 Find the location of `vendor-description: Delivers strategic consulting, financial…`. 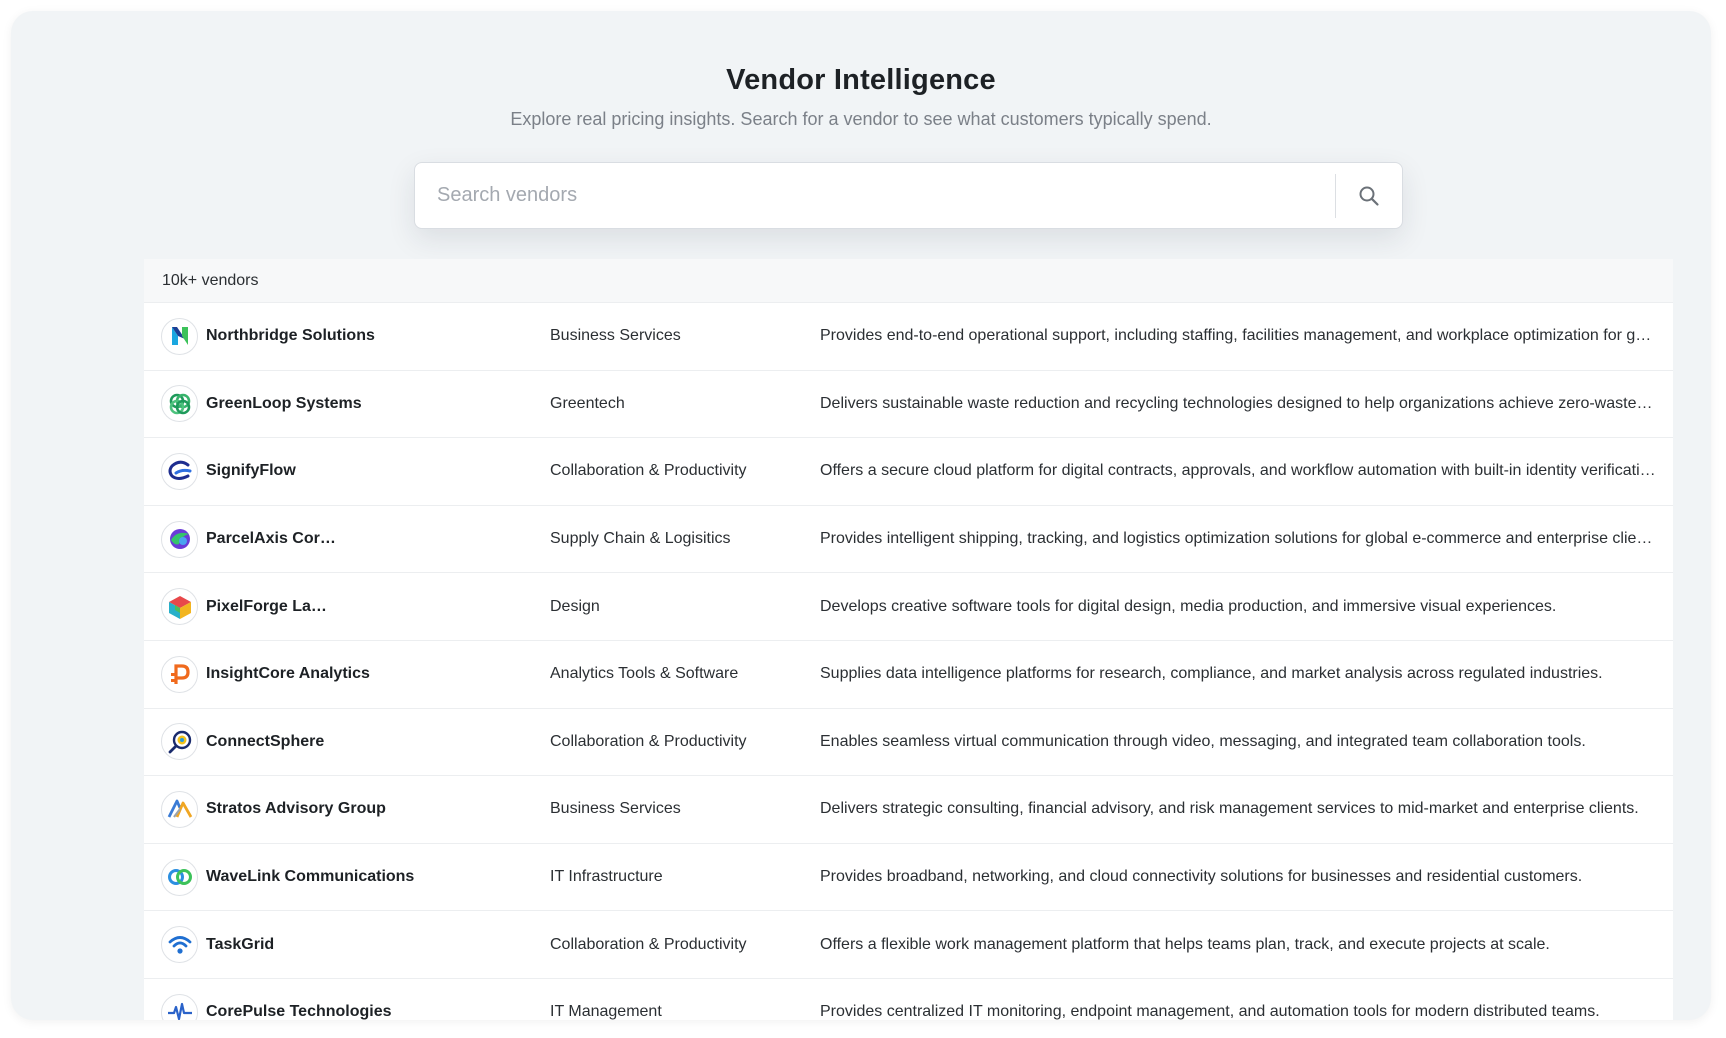

vendor-description: Delivers strategic consulting, financial… is located at coordinates (1229, 809).